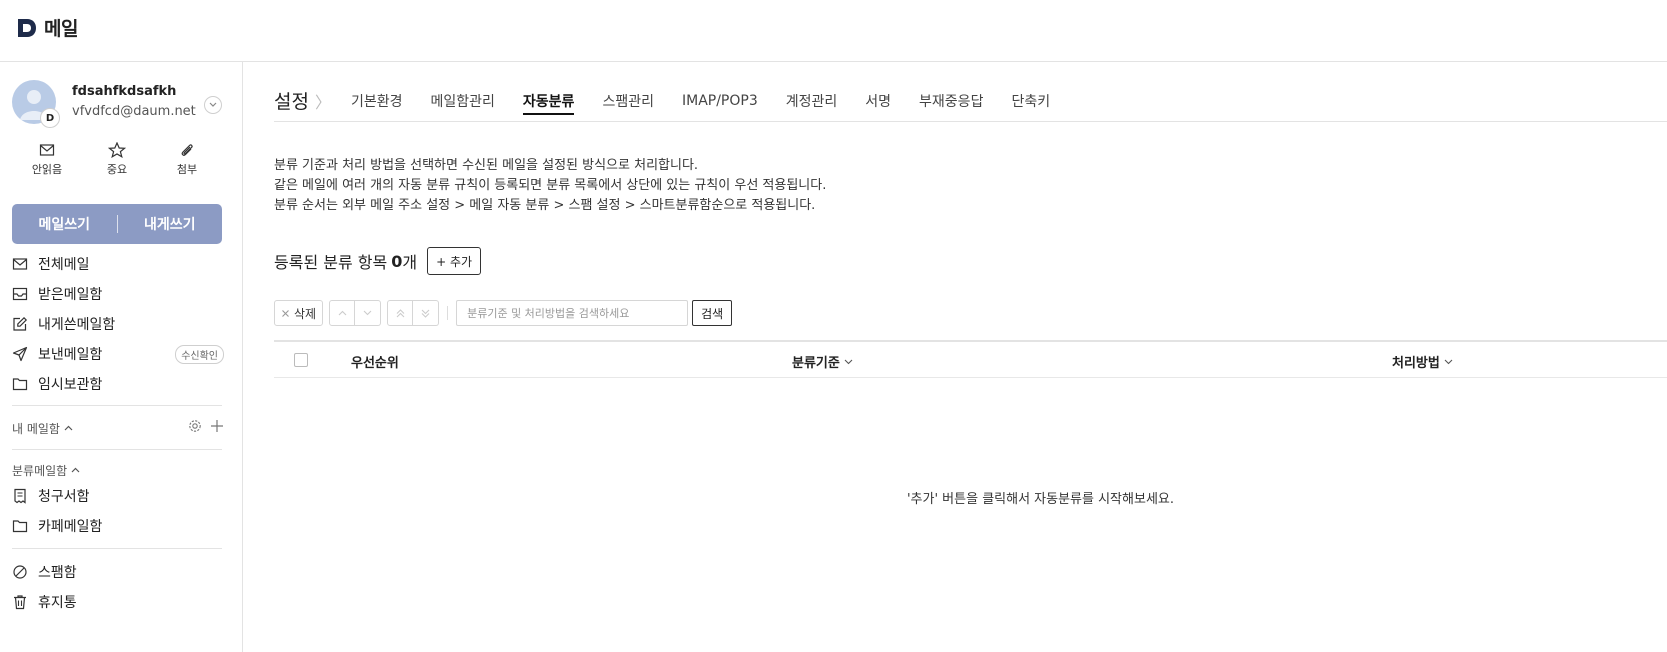 This screenshot has height=652, width=1667. I want to click on registered-unit: 개, so click(410, 262).